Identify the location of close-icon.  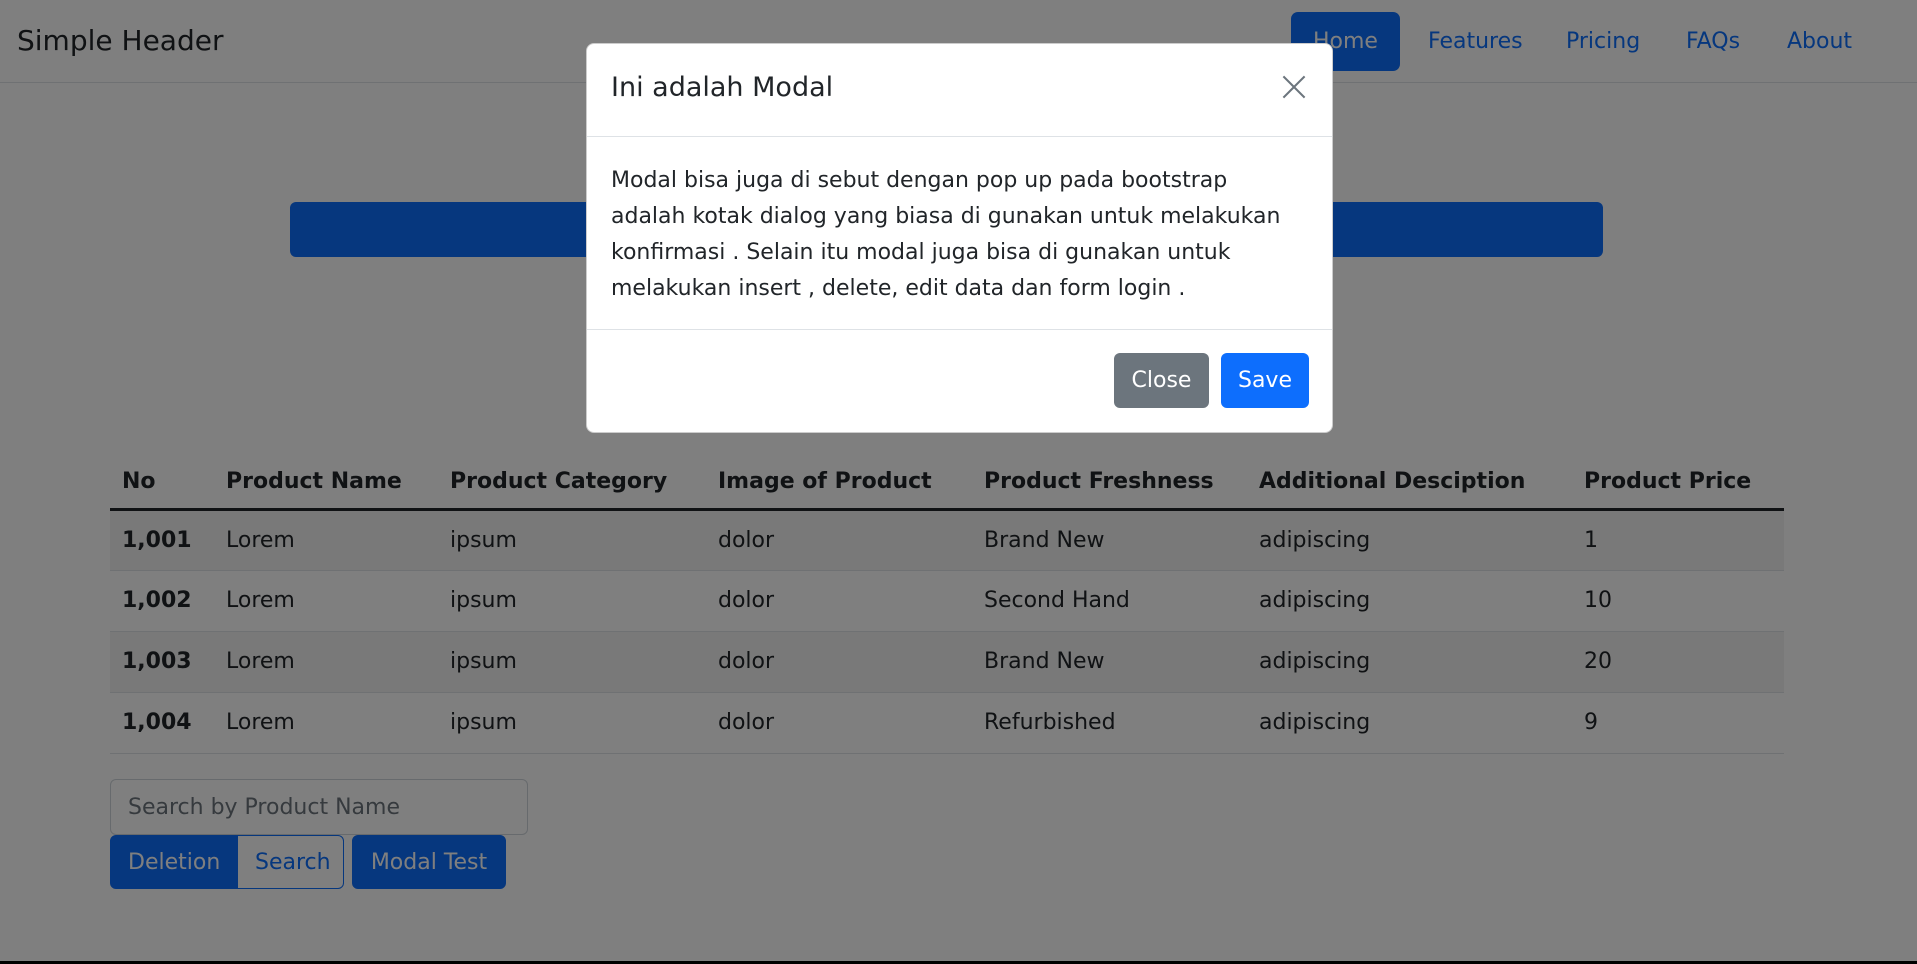
(1294, 86).